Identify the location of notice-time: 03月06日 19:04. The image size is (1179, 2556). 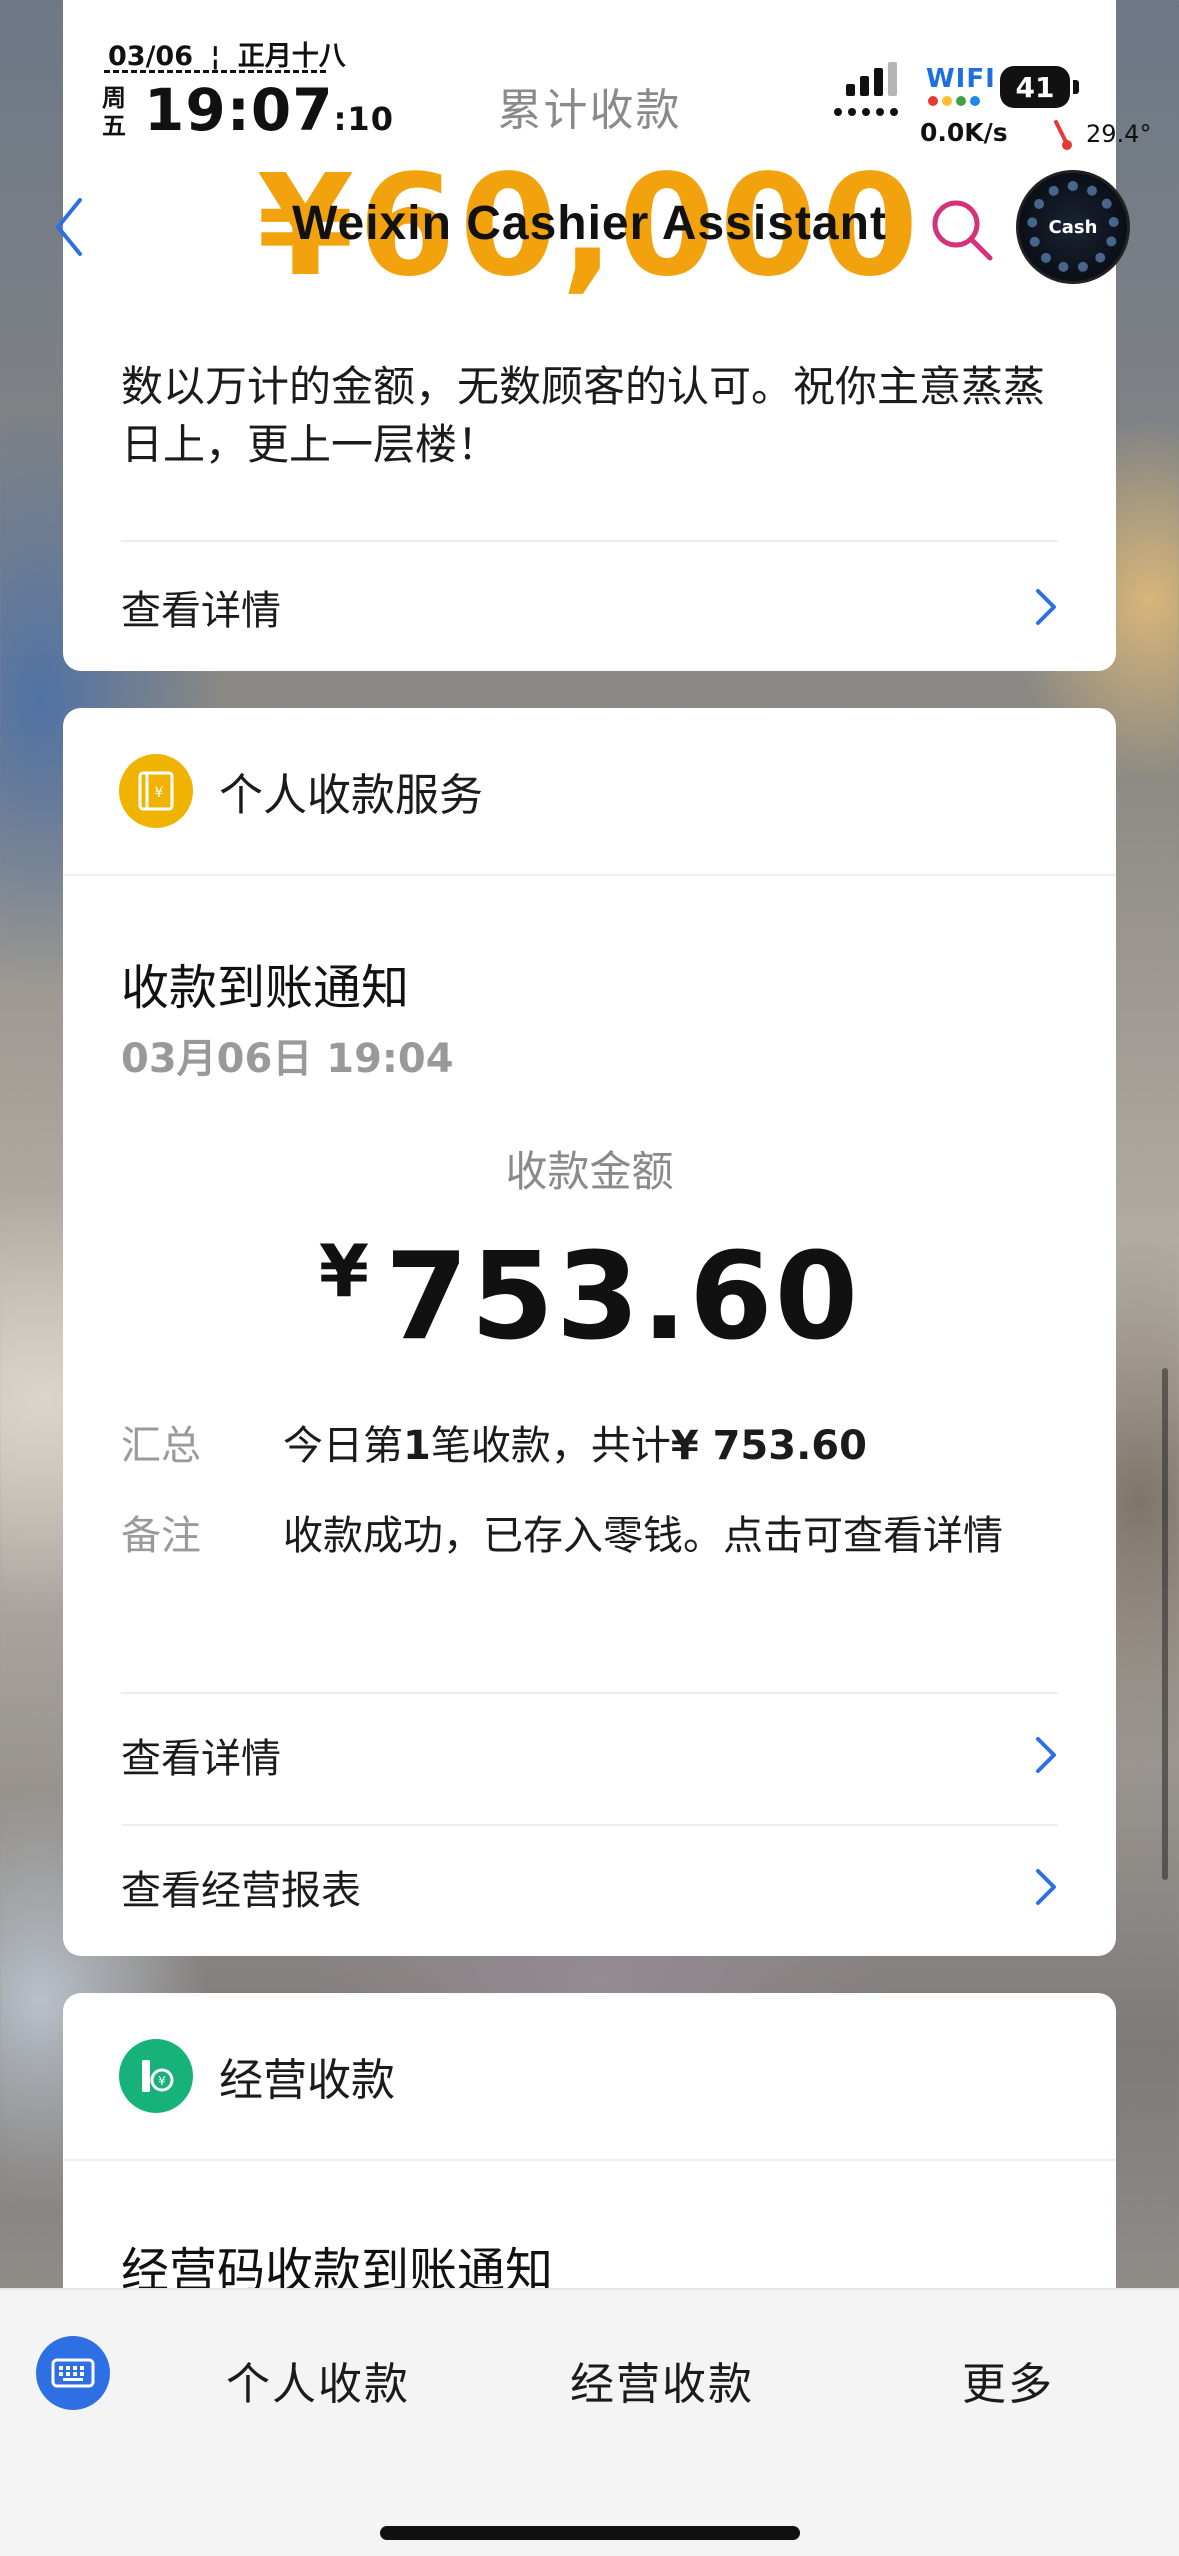
(287, 1059).